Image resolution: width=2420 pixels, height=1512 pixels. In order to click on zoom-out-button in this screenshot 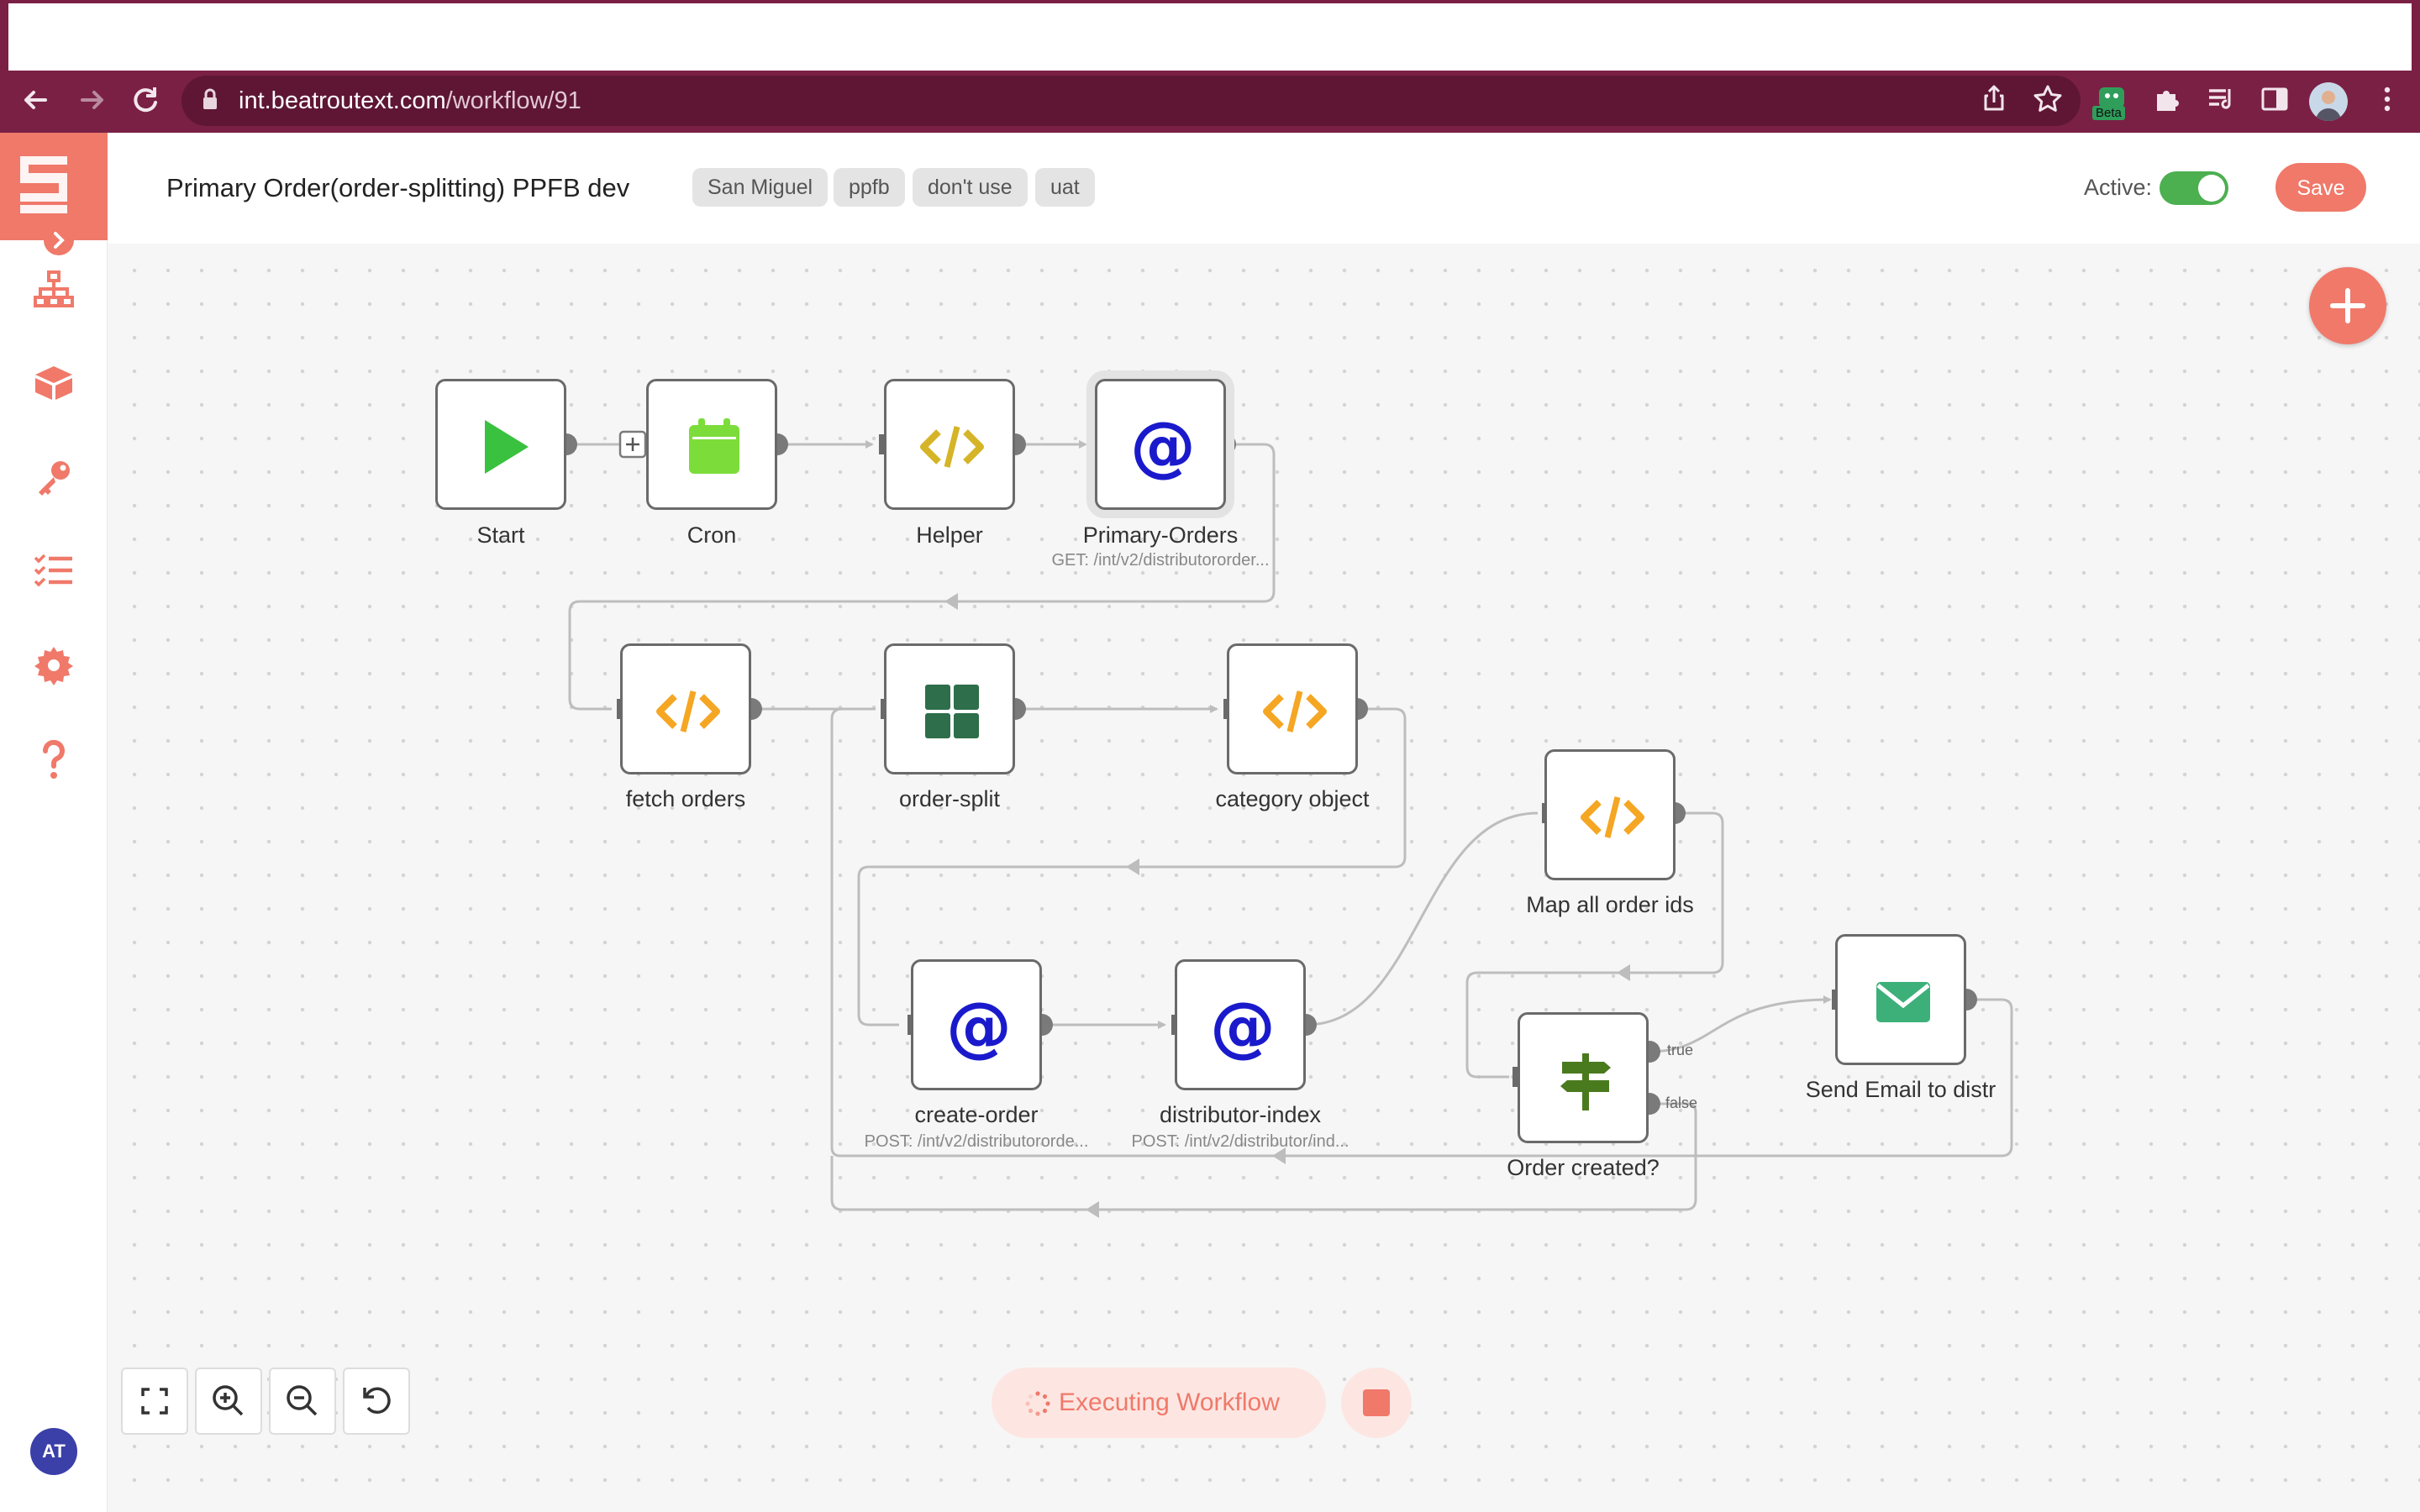, I will do `click(302, 1401)`.